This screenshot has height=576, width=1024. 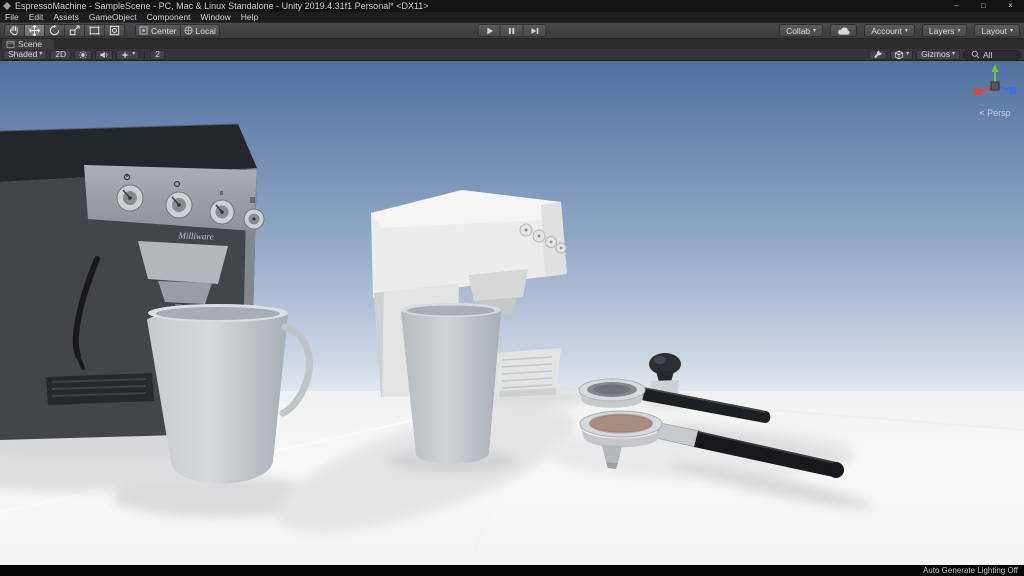 What do you see at coordinates (512, 55) in the screenshot?
I see `scene-view-toolbar: Shaded ▾ 2D ▾ 2 ▾ Gizmos ▾ All` at bounding box center [512, 55].